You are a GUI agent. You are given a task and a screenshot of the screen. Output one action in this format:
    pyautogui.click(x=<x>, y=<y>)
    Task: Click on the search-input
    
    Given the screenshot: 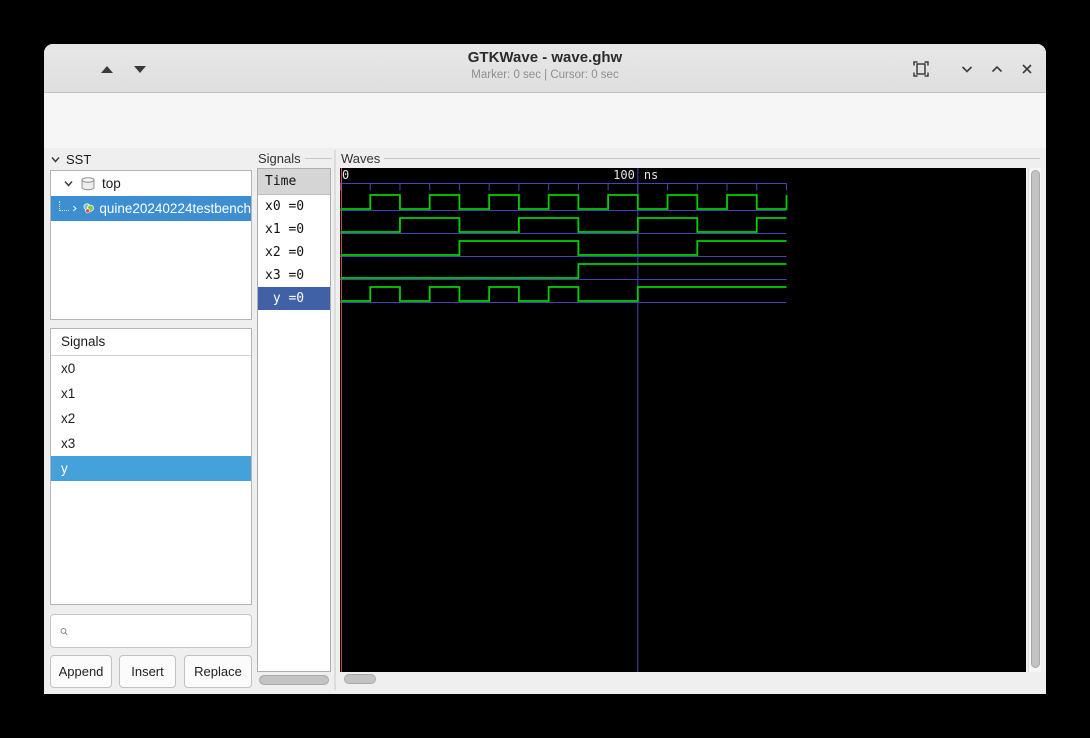 What is the action you would take?
    pyautogui.click(x=163, y=631)
    